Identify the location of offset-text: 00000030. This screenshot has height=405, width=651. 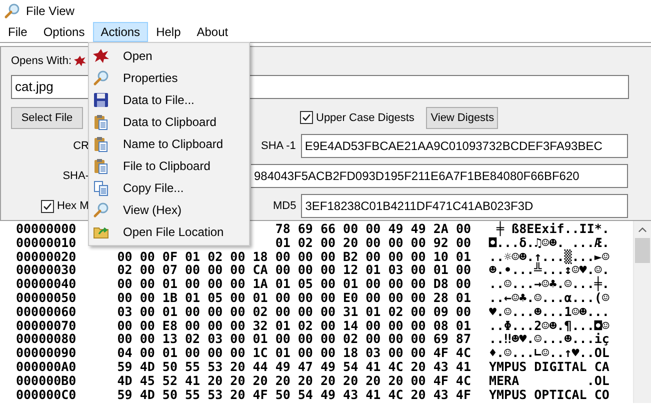
(46, 270).